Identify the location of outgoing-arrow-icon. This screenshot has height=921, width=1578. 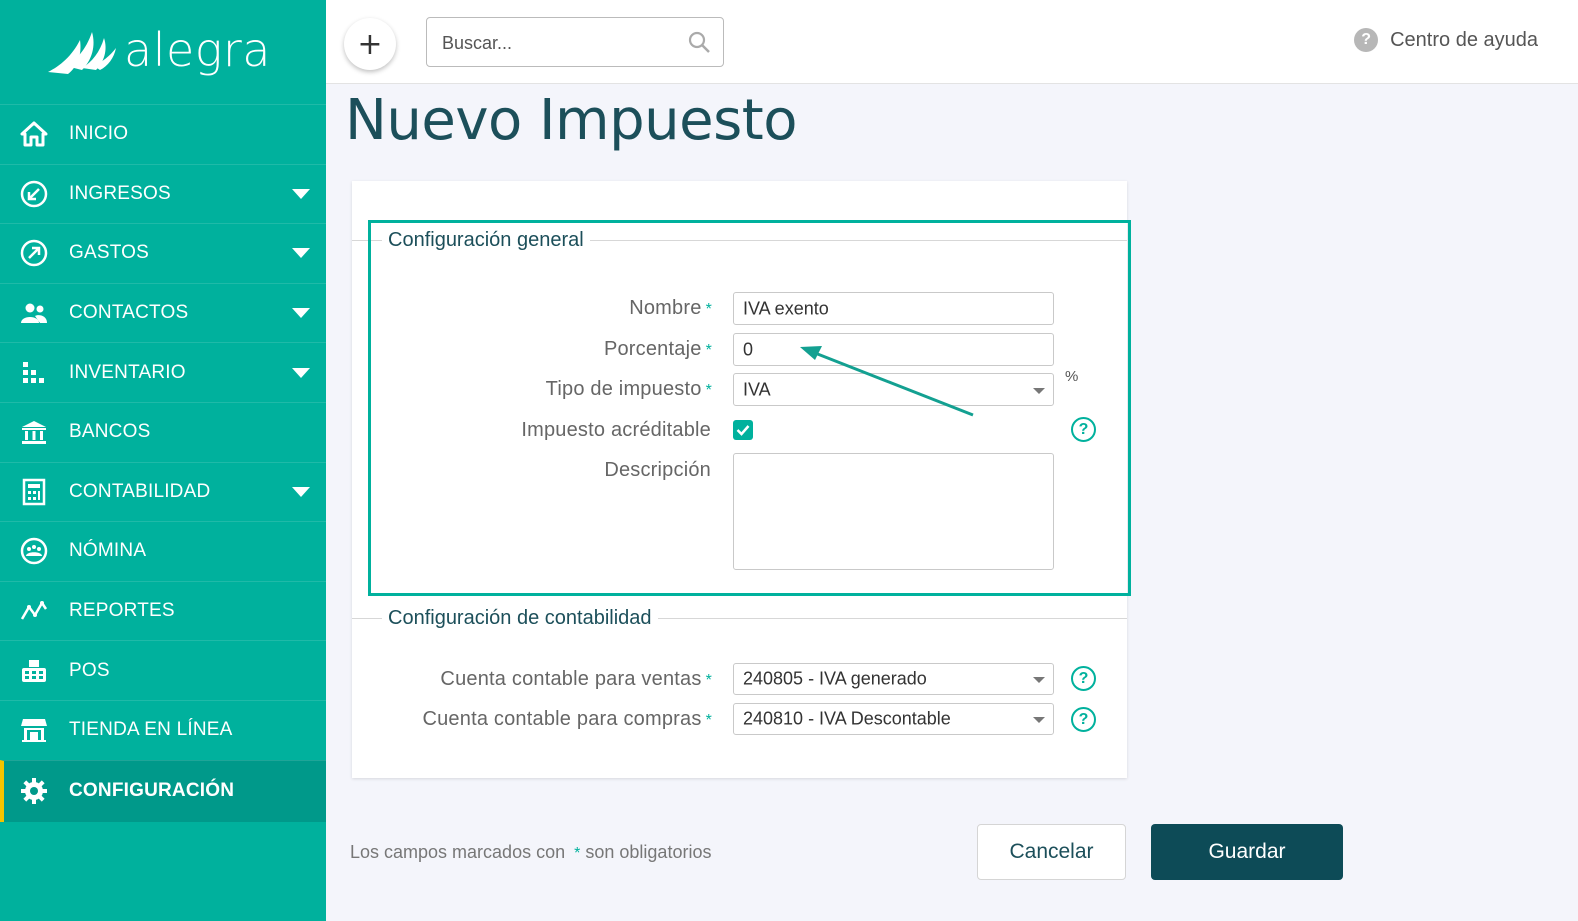
(34, 253).